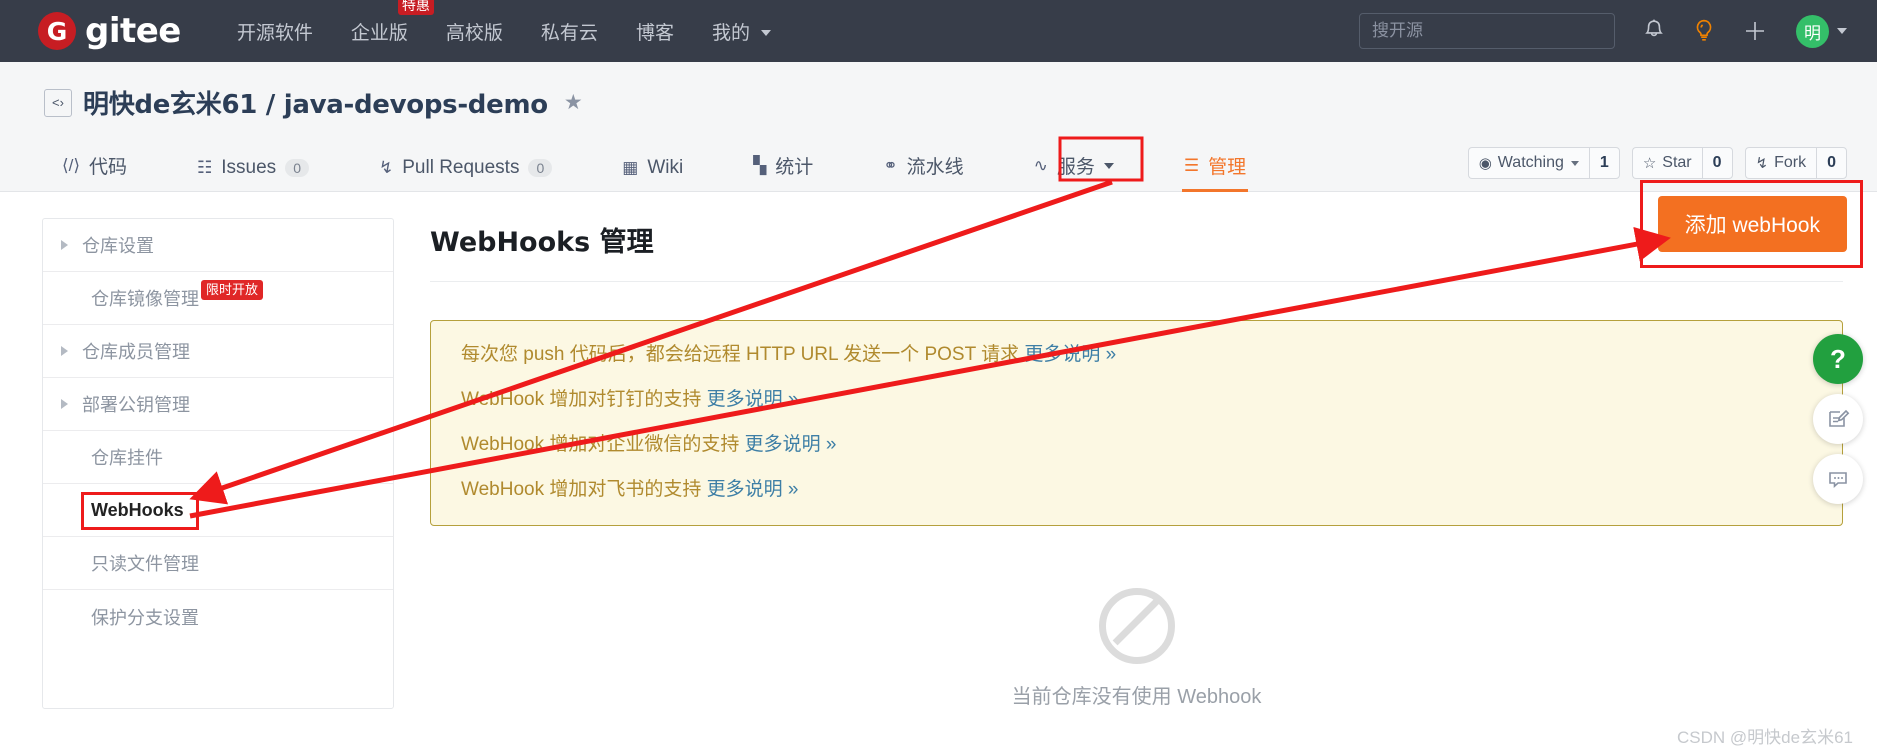 This screenshot has height=756, width=1877. Describe the element at coordinates (1215, 172) in the screenshot. I see `tab-management: ☰ 管理` at that location.